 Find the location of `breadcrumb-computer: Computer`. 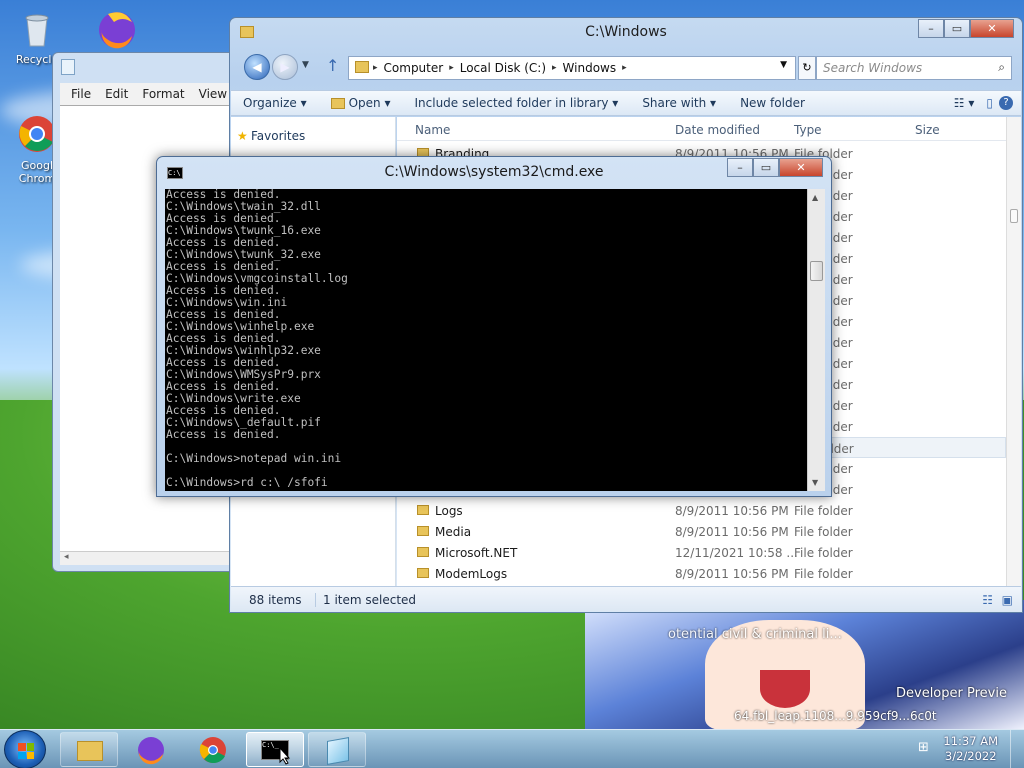

breadcrumb-computer: Computer is located at coordinates (414, 68).